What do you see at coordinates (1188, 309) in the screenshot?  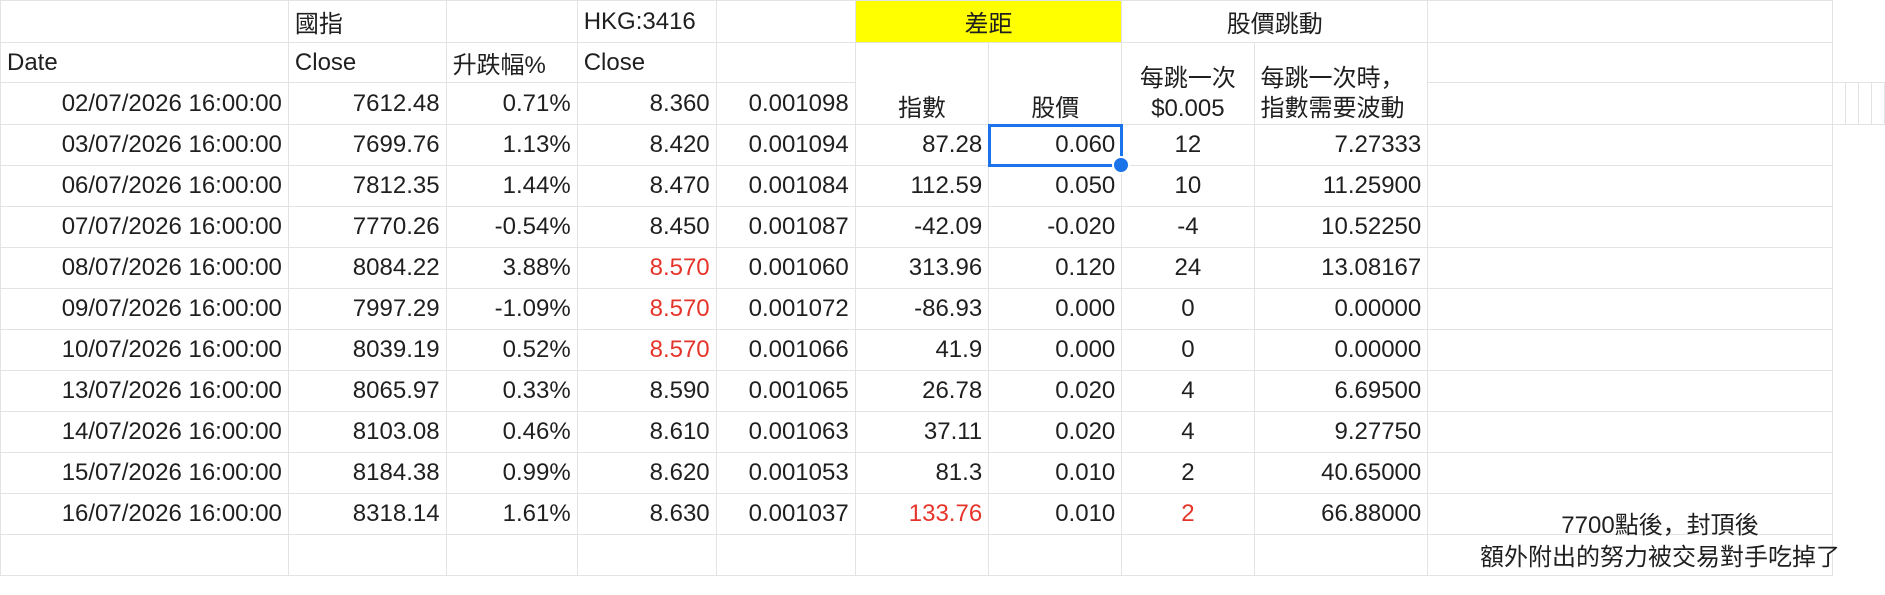 I see `ticks-cell: 0` at bounding box center [1188, 309].